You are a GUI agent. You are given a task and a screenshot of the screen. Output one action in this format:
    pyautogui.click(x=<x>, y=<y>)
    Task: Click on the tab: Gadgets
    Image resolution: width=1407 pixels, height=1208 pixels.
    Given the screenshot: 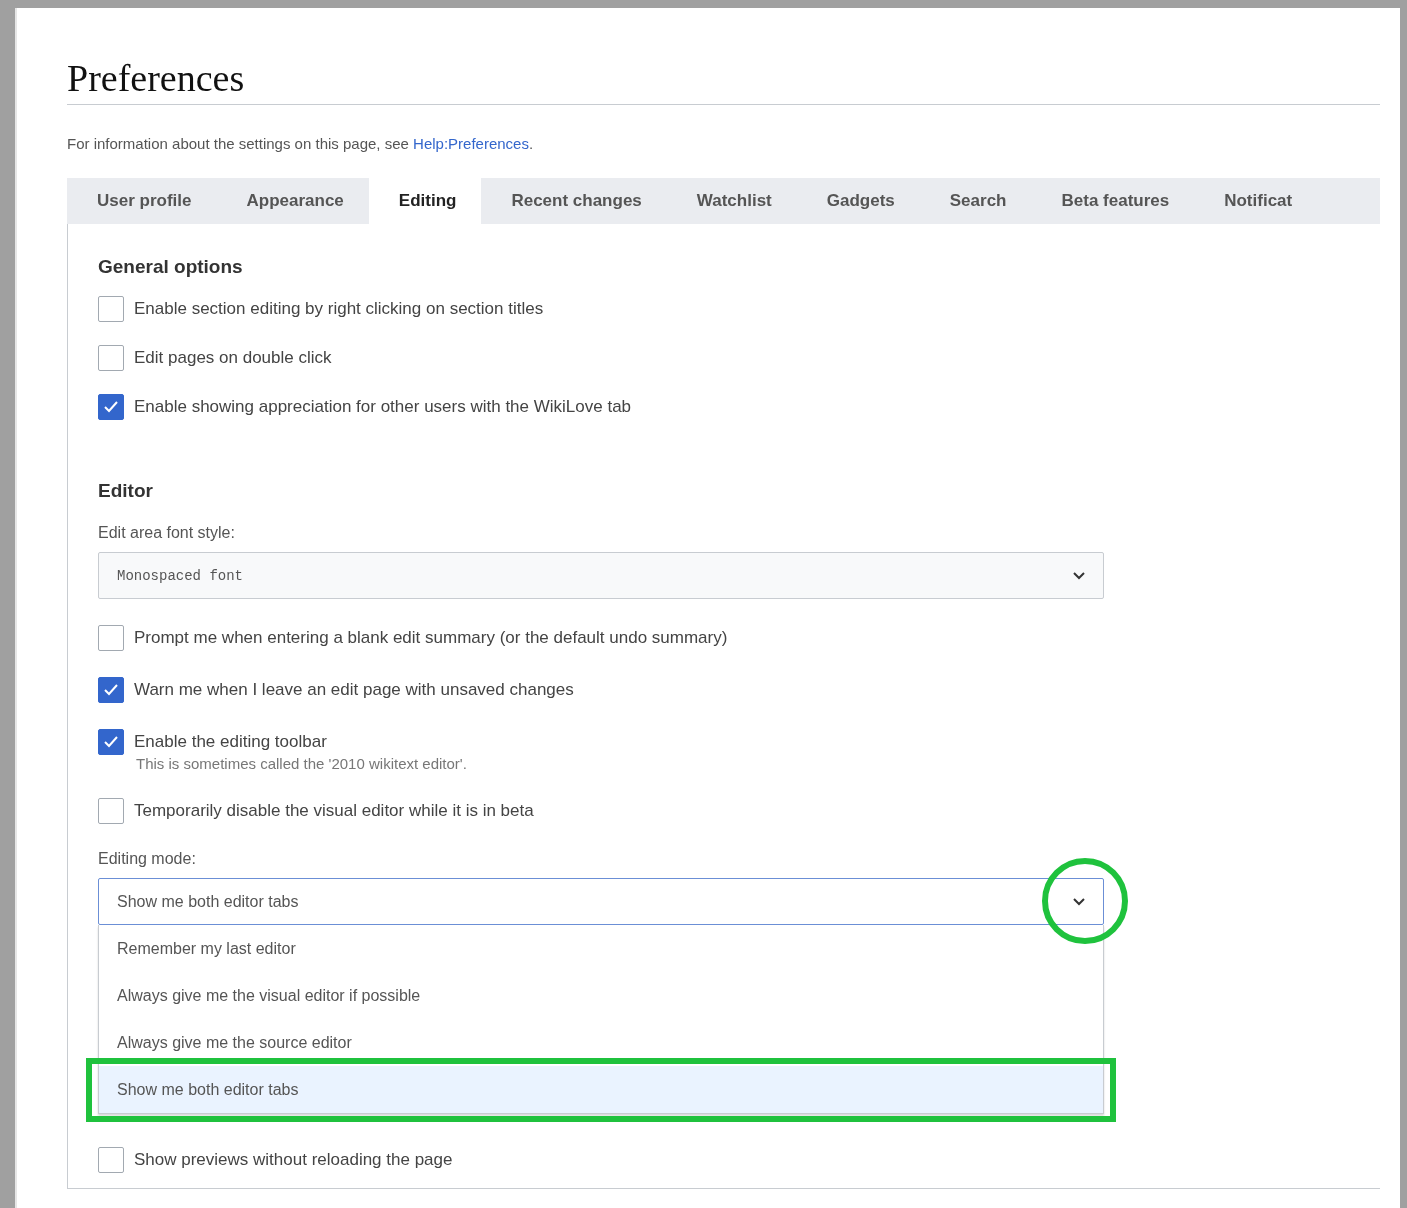 What is the action you would take?
    pyautogui.click(x=858, y=201)
    